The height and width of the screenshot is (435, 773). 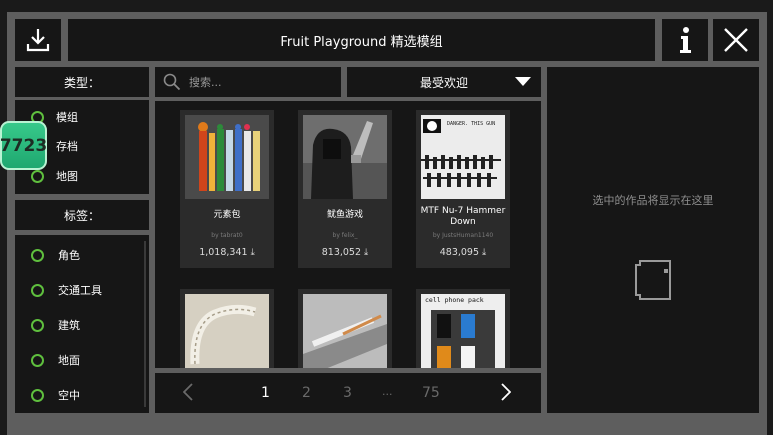 I want to click on close-button, so click(x=736, y=40).